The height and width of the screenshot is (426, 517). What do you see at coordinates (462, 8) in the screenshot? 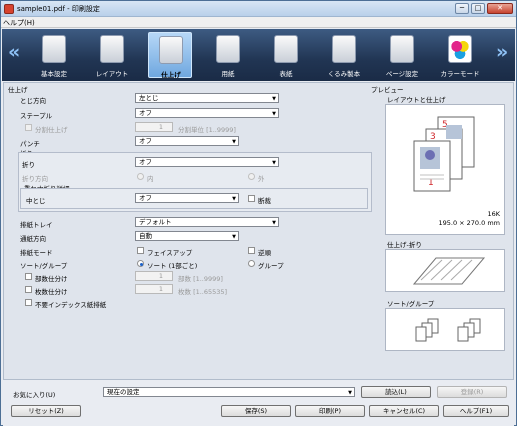
I see `minimize-button: ─` at bounding box center [462, 8].